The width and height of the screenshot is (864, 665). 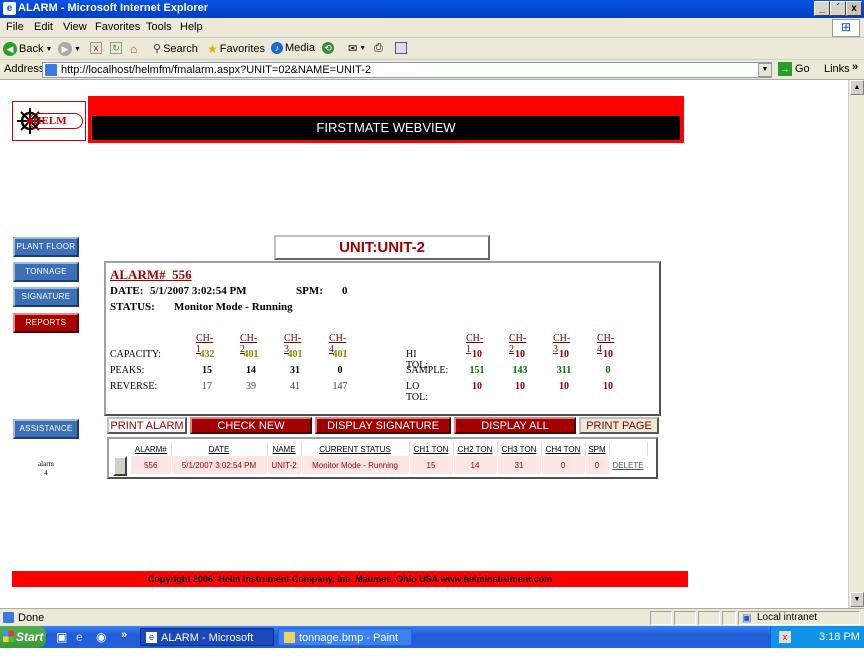 I want to click on menu-edit: Edit, so click(x=43, y=27).